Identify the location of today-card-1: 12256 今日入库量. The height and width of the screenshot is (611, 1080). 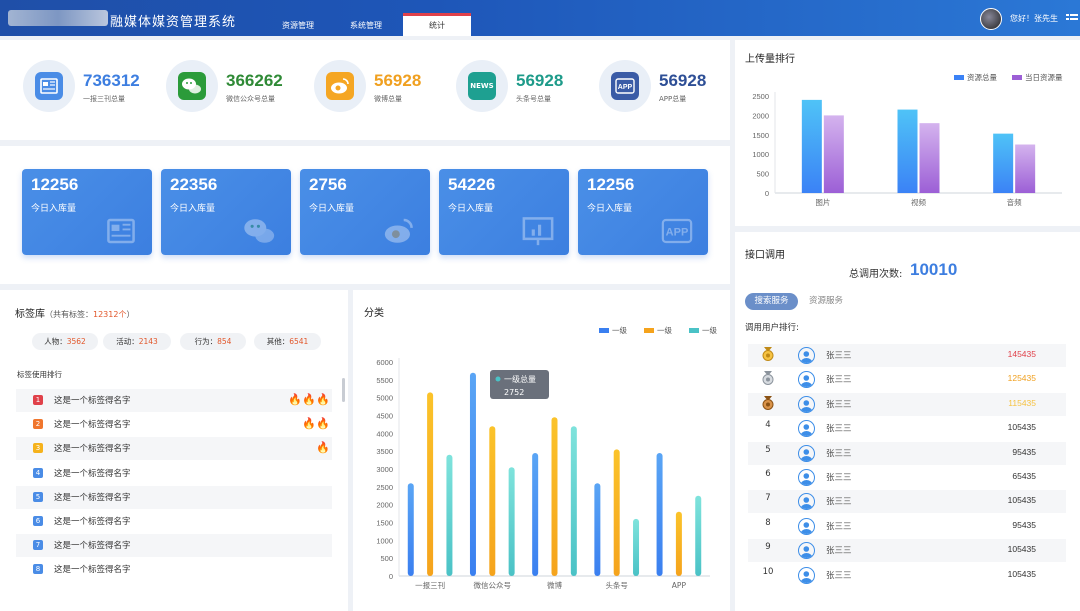
(87, 212).